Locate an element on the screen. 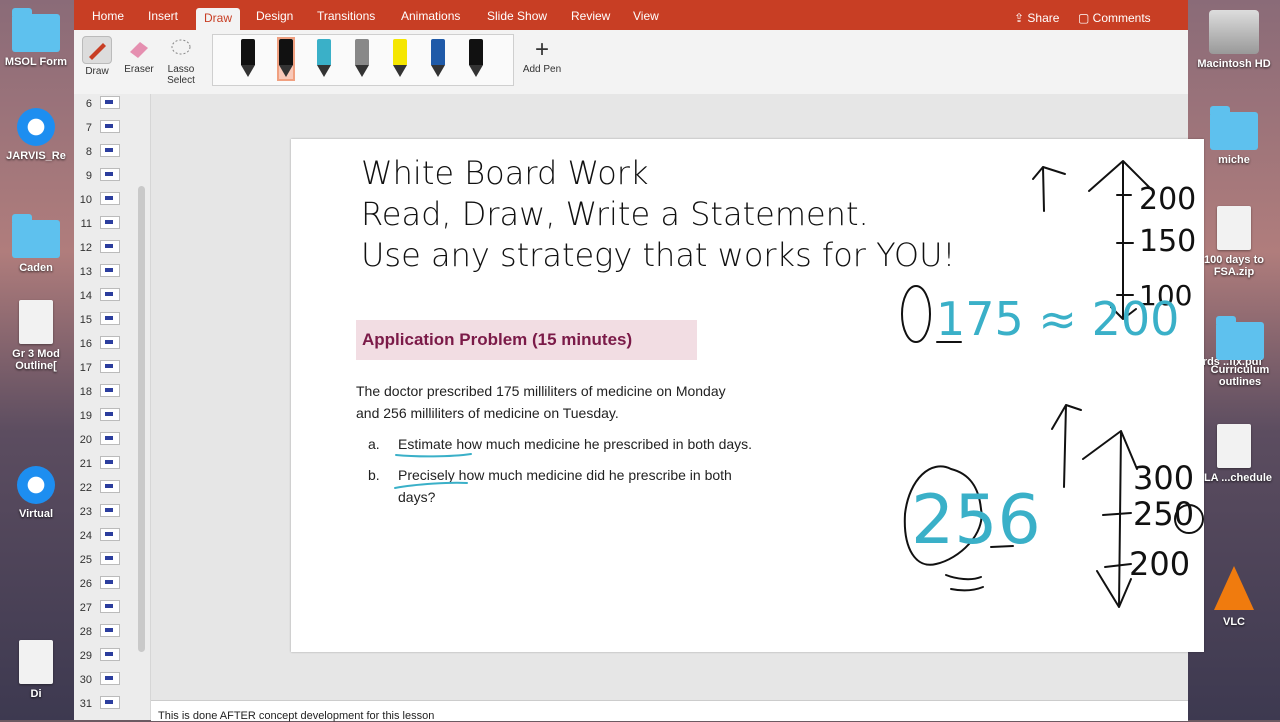  slide-number: 23 is located at coordinates (85, 512).